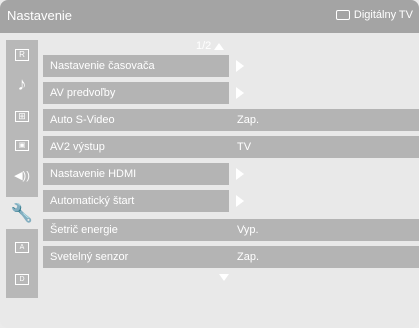  What do you see at coordinates (248, 230) in the screenshot?
I see `menu-item-value: Vyp.` at bounding box center [248, 230].